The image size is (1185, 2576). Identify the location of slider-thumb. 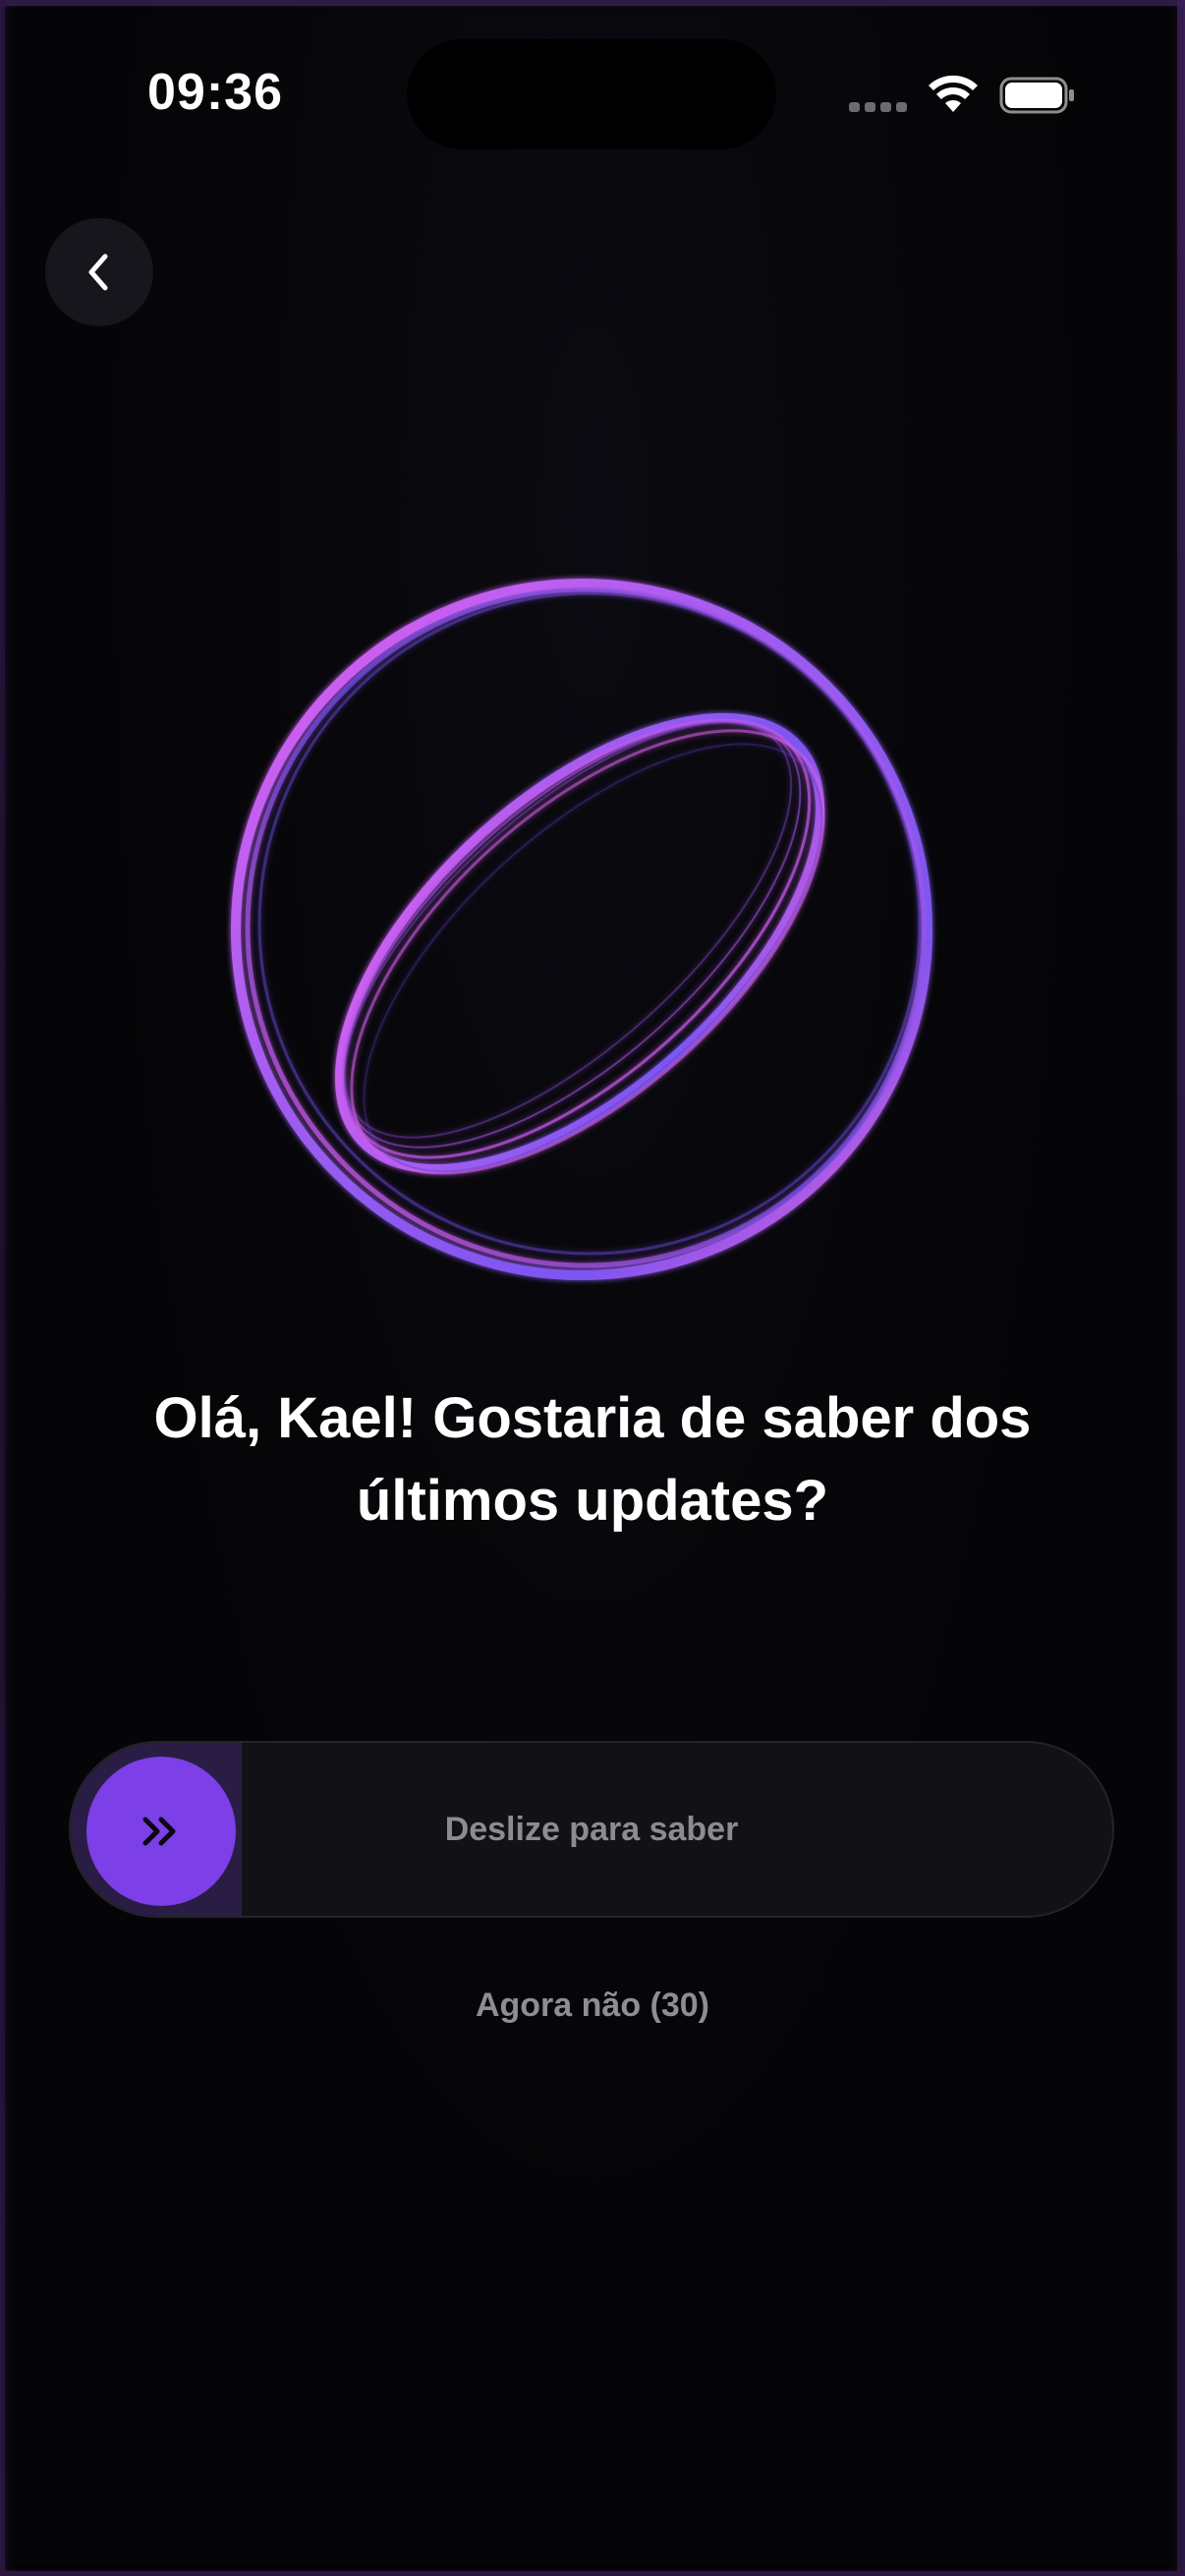
(161, 1831).